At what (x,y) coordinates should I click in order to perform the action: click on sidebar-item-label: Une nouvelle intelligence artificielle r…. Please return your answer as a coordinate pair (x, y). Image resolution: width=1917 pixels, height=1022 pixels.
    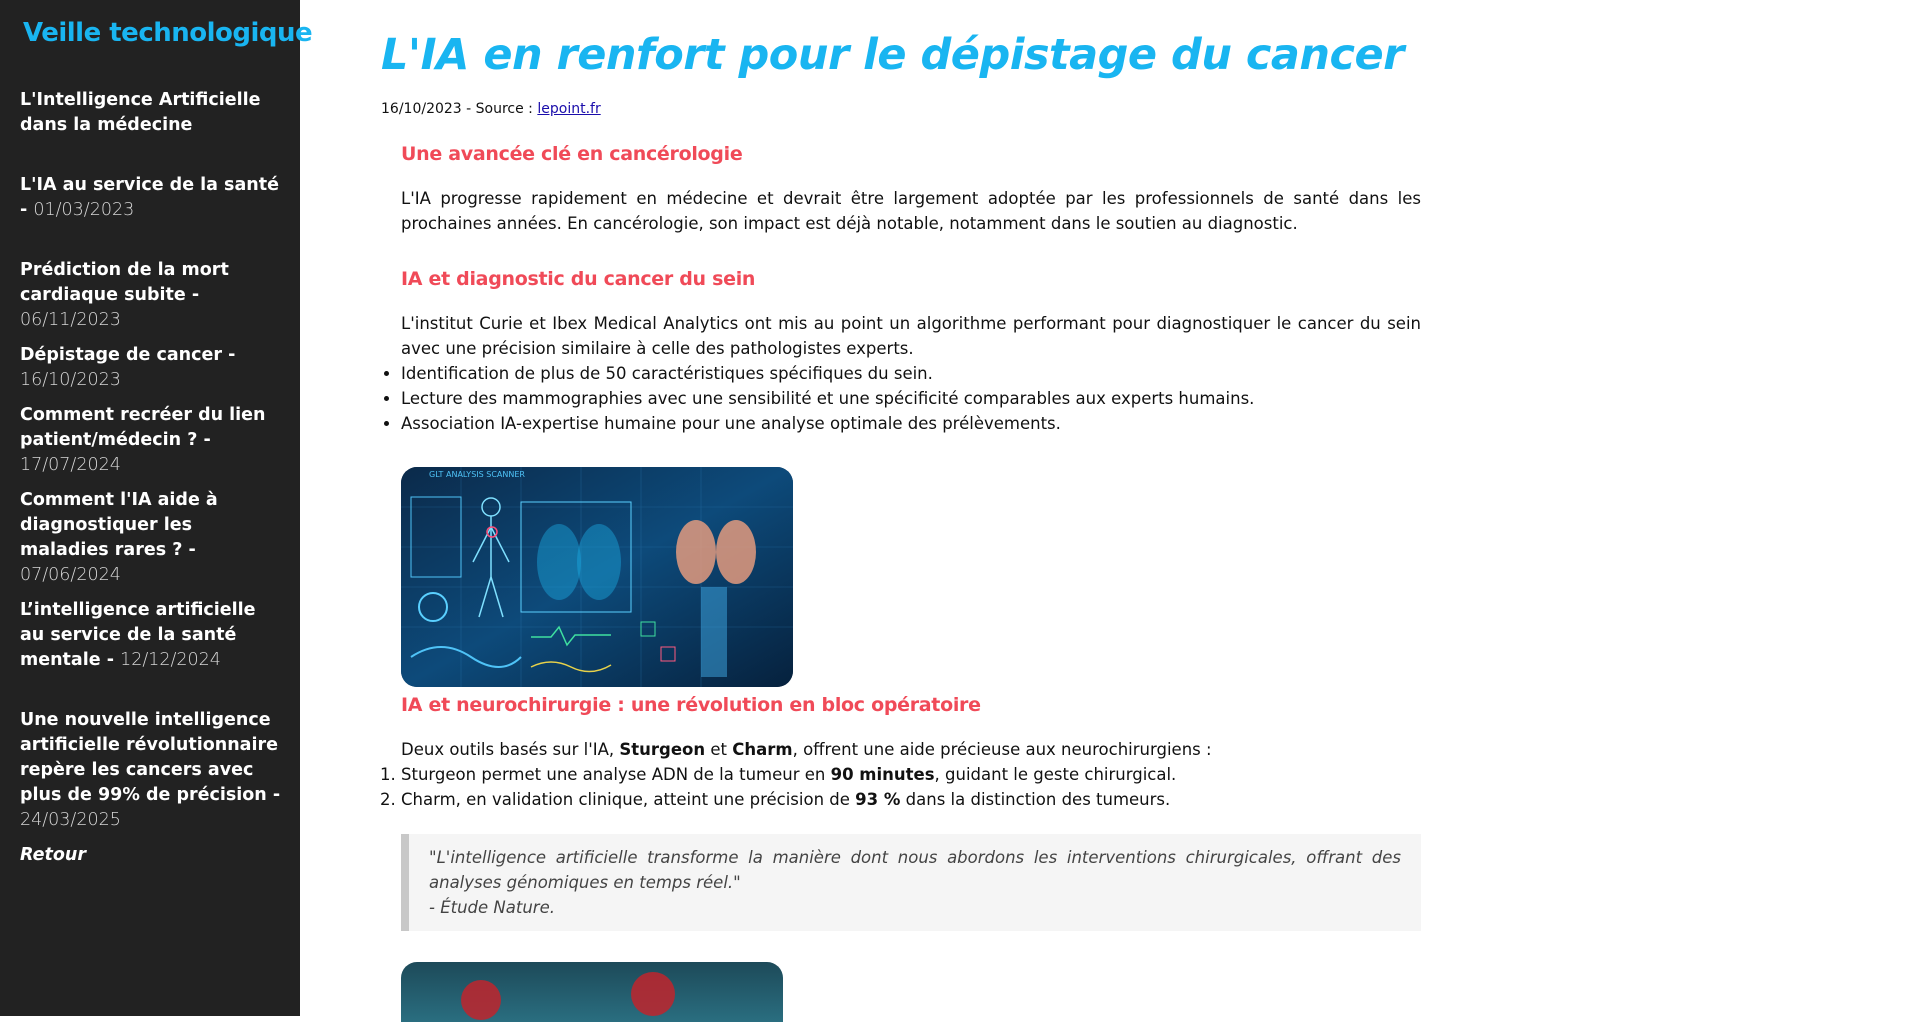
    Looking at the image, I should click on (150, 757).